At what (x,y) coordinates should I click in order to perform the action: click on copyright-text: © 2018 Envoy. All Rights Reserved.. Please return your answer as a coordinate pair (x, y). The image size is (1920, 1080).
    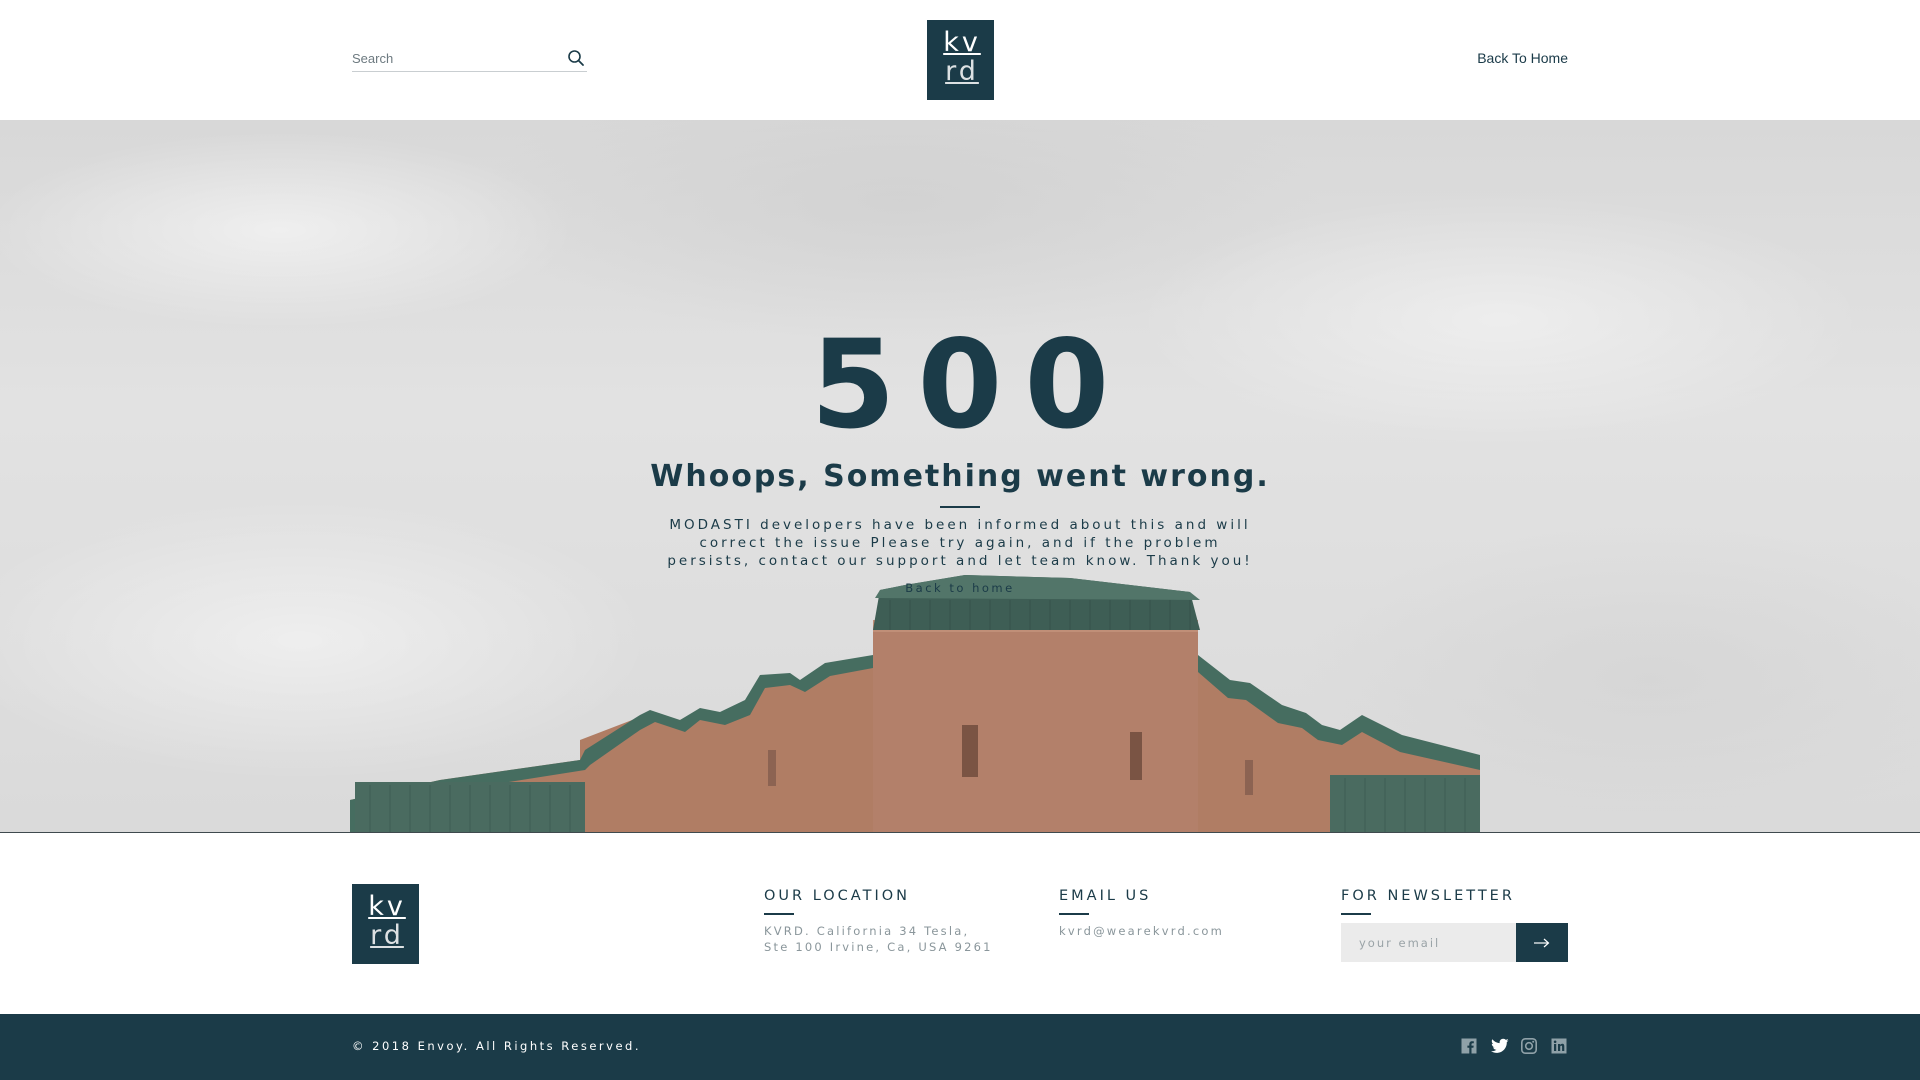
    Looking at the image, I should click on (496, 1046).